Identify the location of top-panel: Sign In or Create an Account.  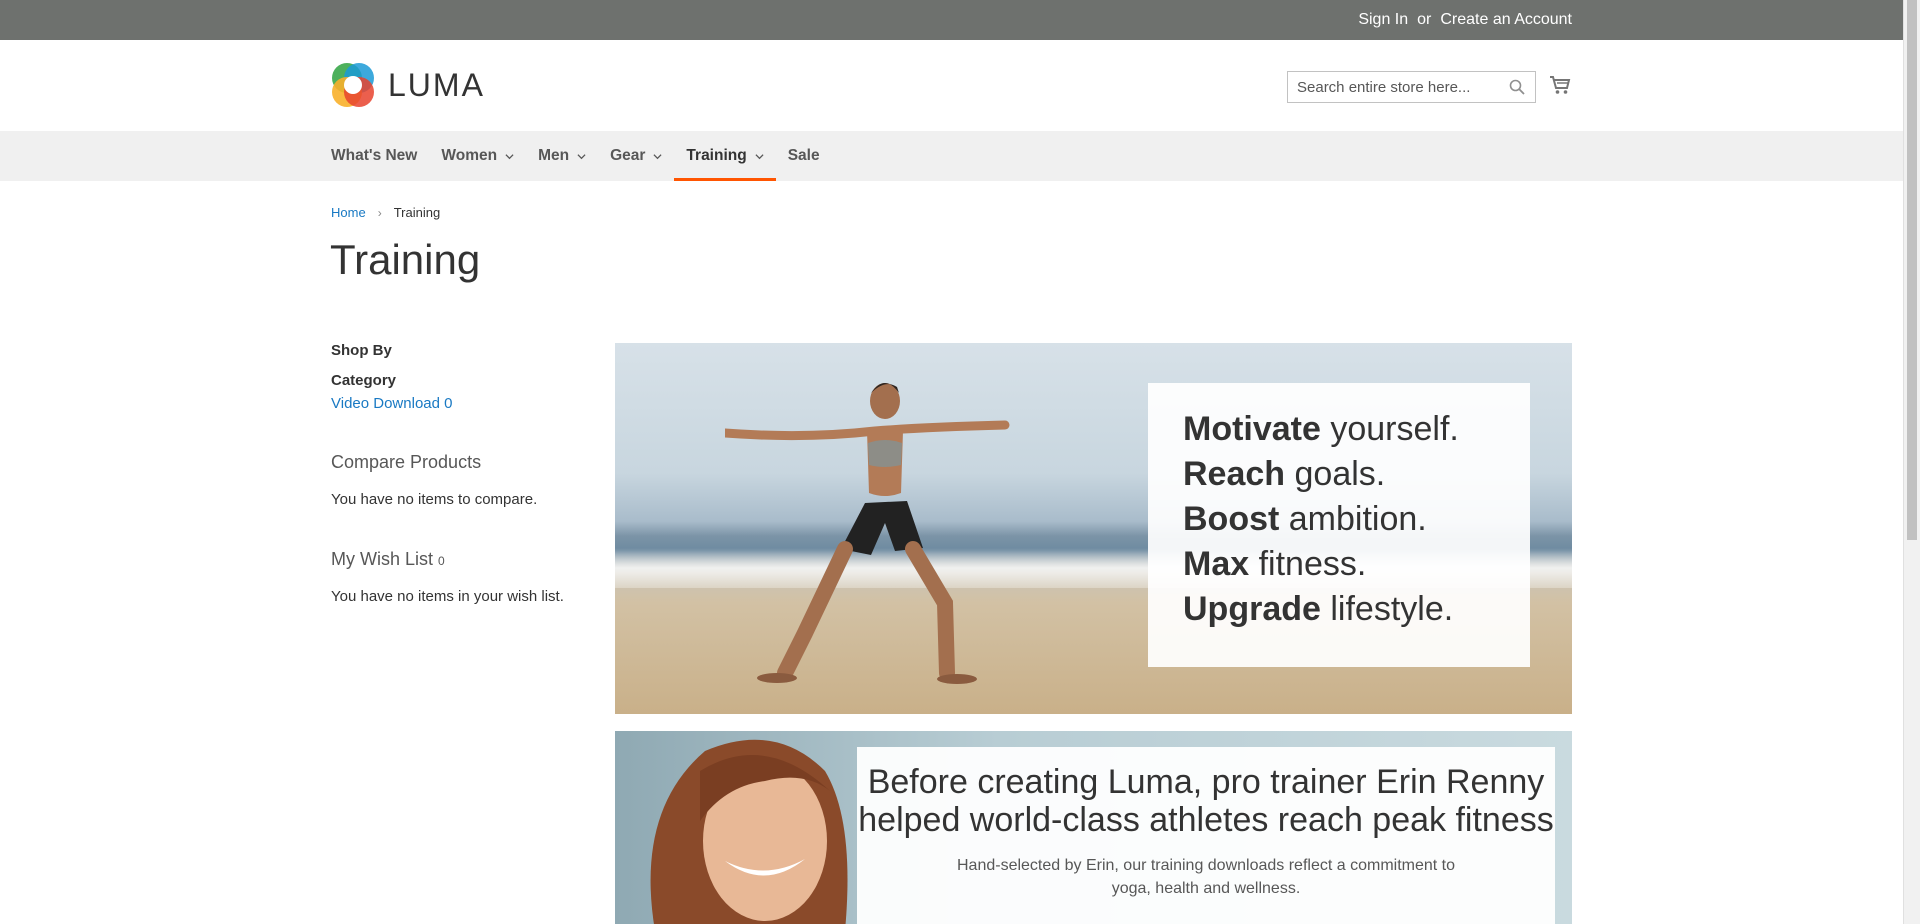
(960, 20).